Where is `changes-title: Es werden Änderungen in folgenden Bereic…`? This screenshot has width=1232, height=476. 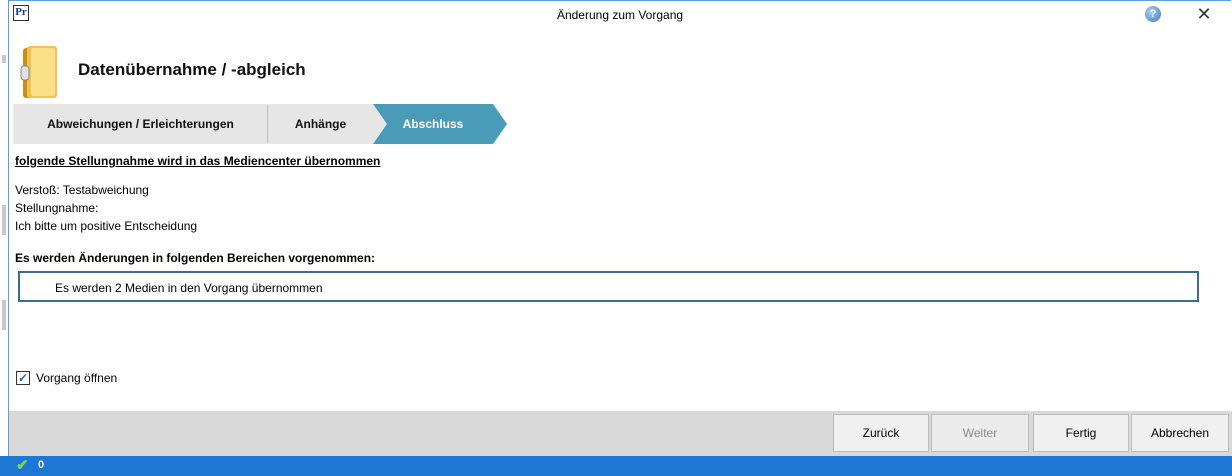 changes-title: Es werden Änderungen in folgenden Bereic… is located at coordinates (195, 258).